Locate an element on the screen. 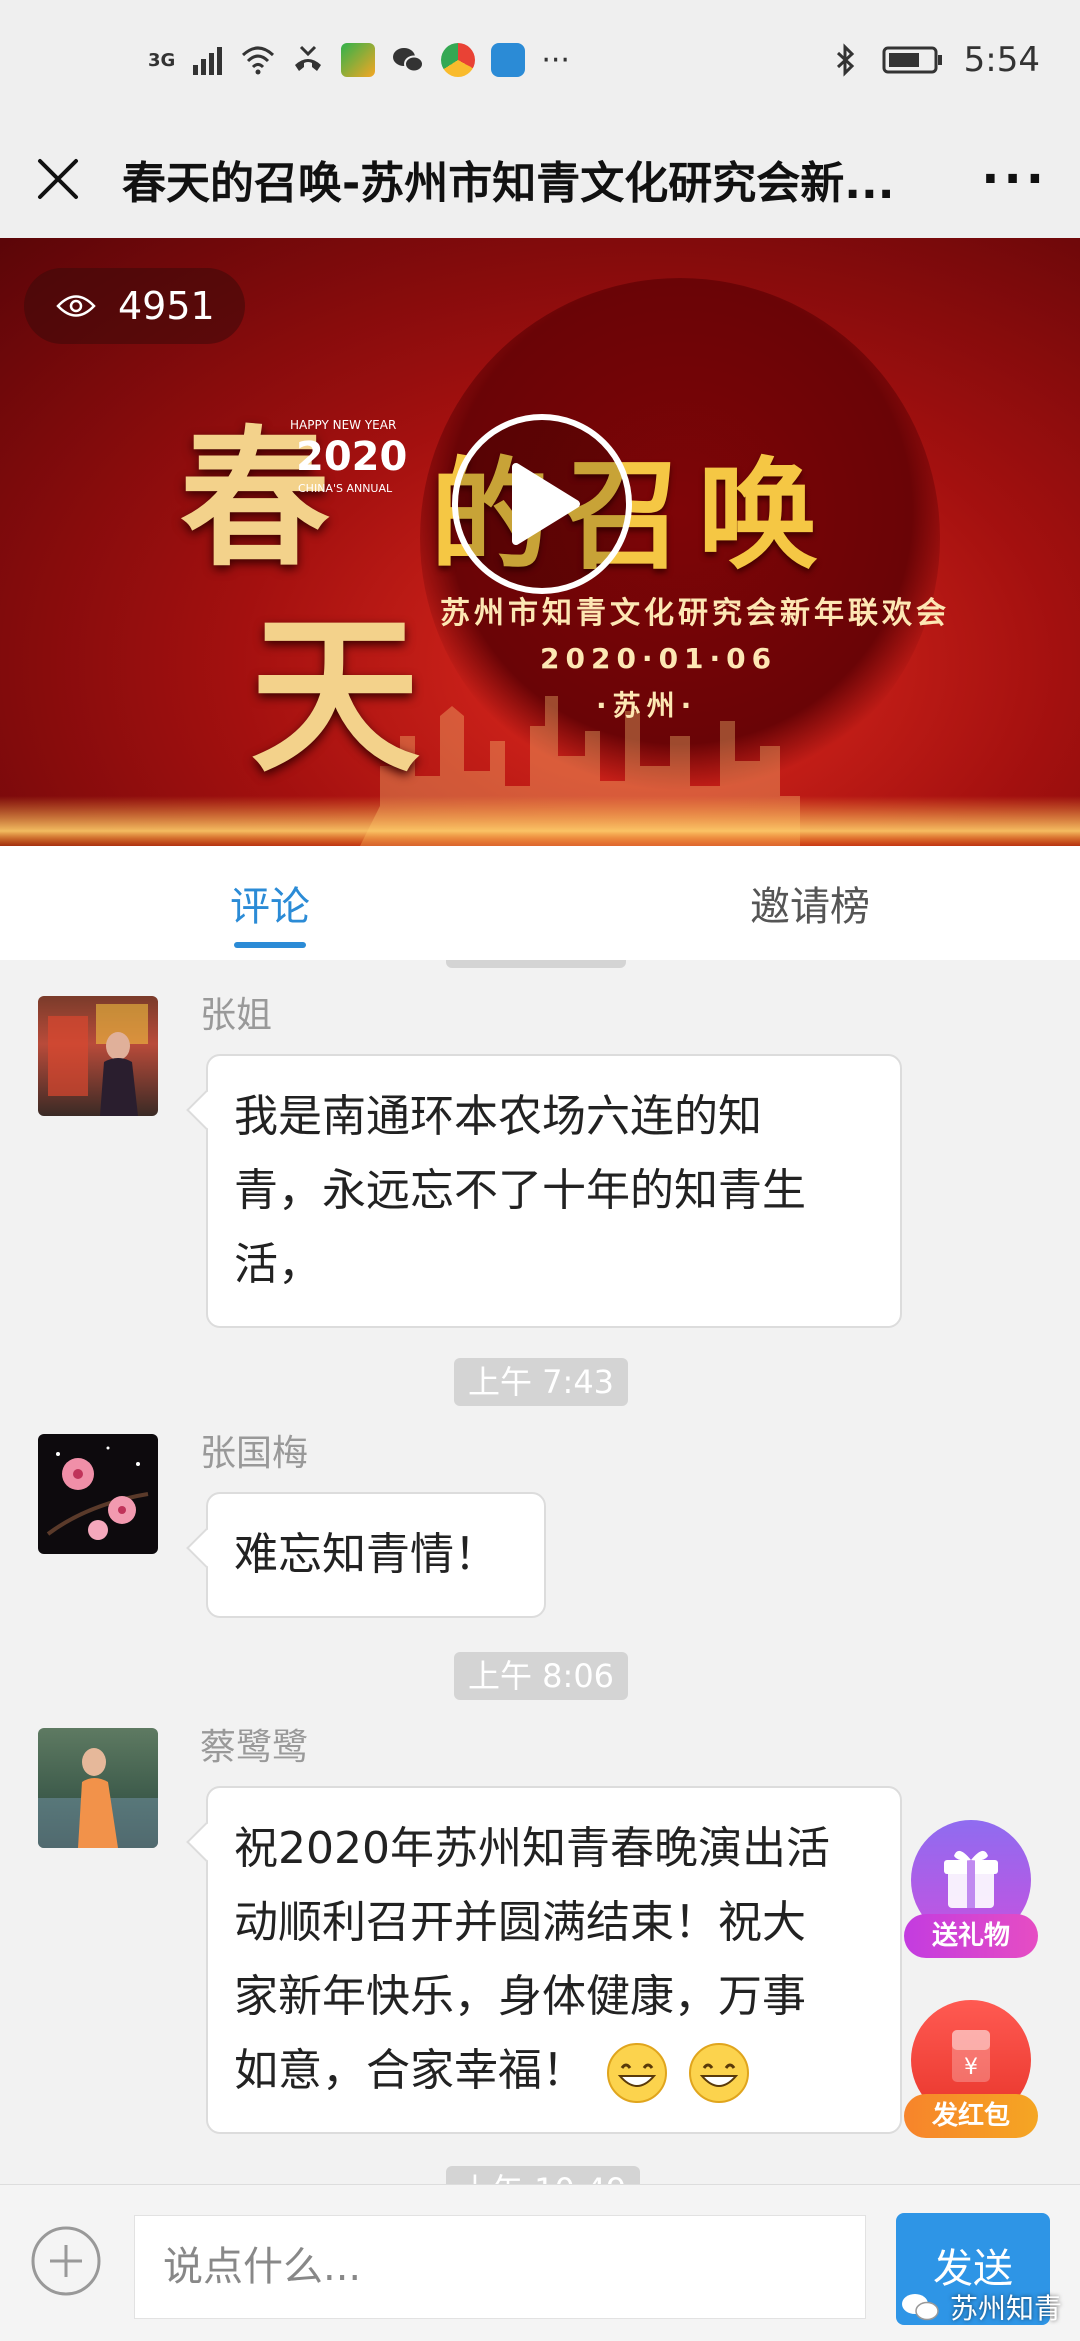 The image size is (1080, 2341). play-icon is located at coordinates (546, 504).